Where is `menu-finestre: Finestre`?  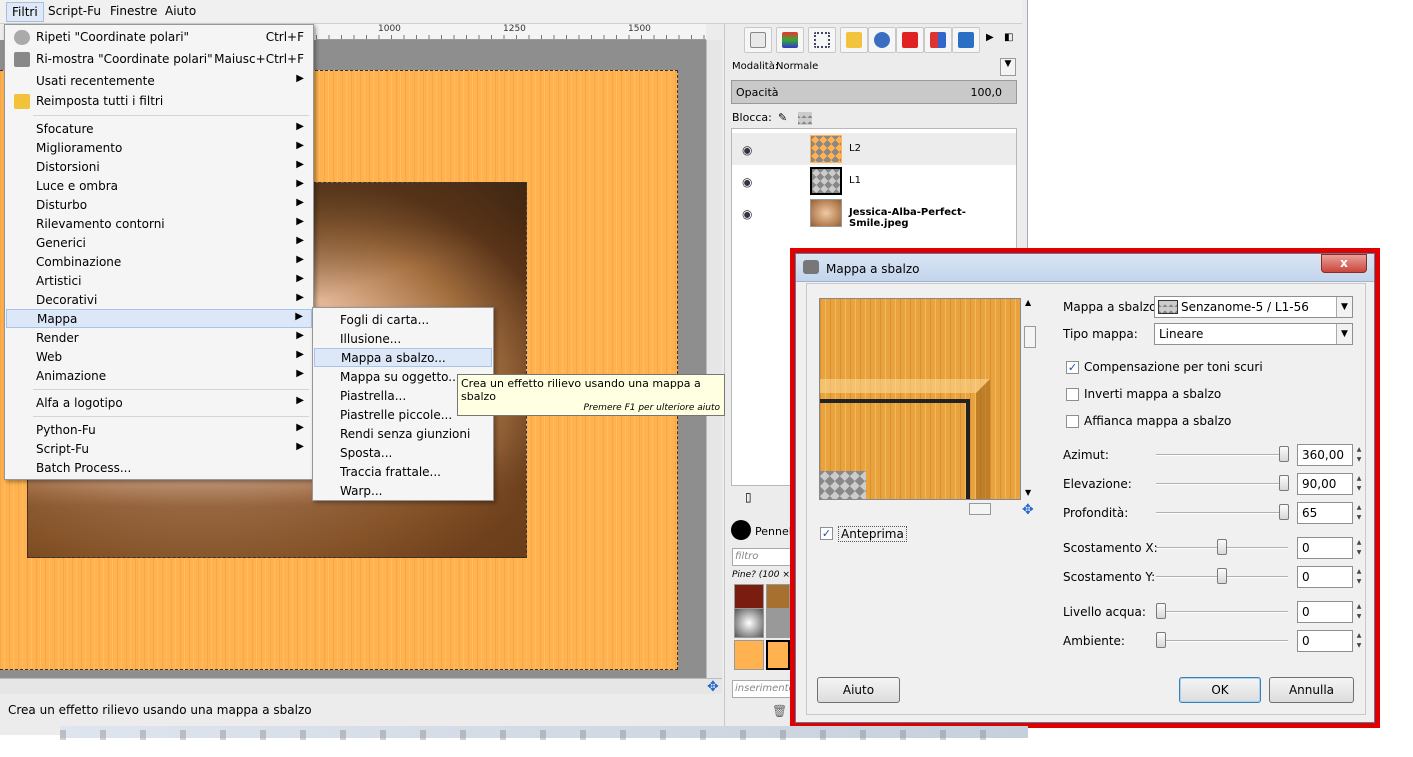
menu-finestre: Finestre is located at coordinates (133, 11).